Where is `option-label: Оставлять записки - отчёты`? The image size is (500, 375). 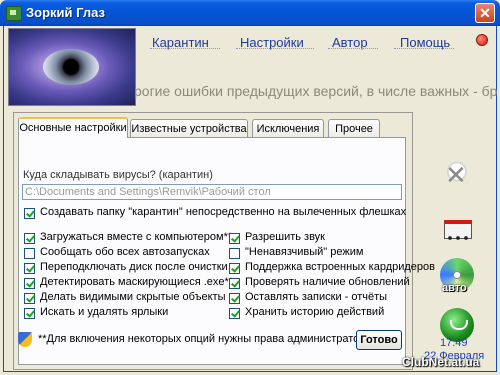
option-label: Оставлять записки - отчёты is located at coordinates (316, 297).